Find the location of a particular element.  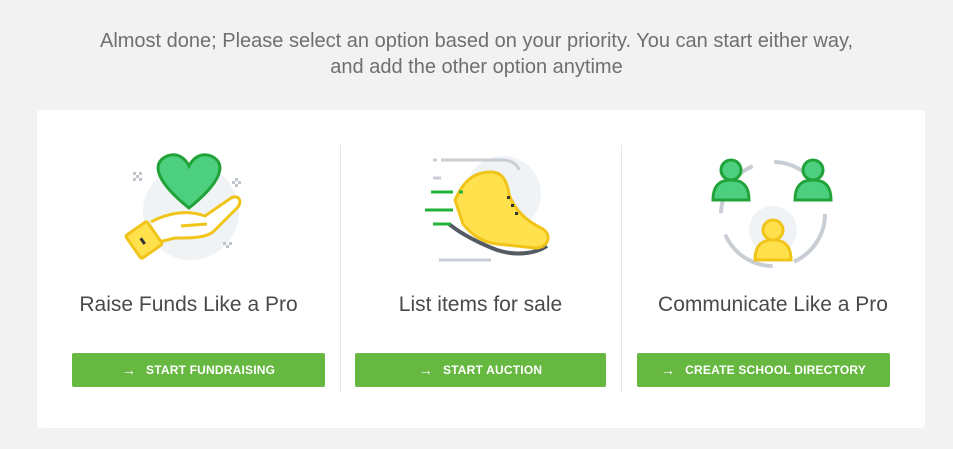

running-shoe-icon is located at coordinates (487, 209).